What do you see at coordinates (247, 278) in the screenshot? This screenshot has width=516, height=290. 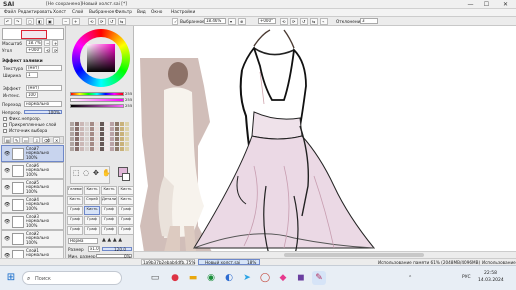 I see `telegram-icon: ➤` at bounding box center [247, 278].